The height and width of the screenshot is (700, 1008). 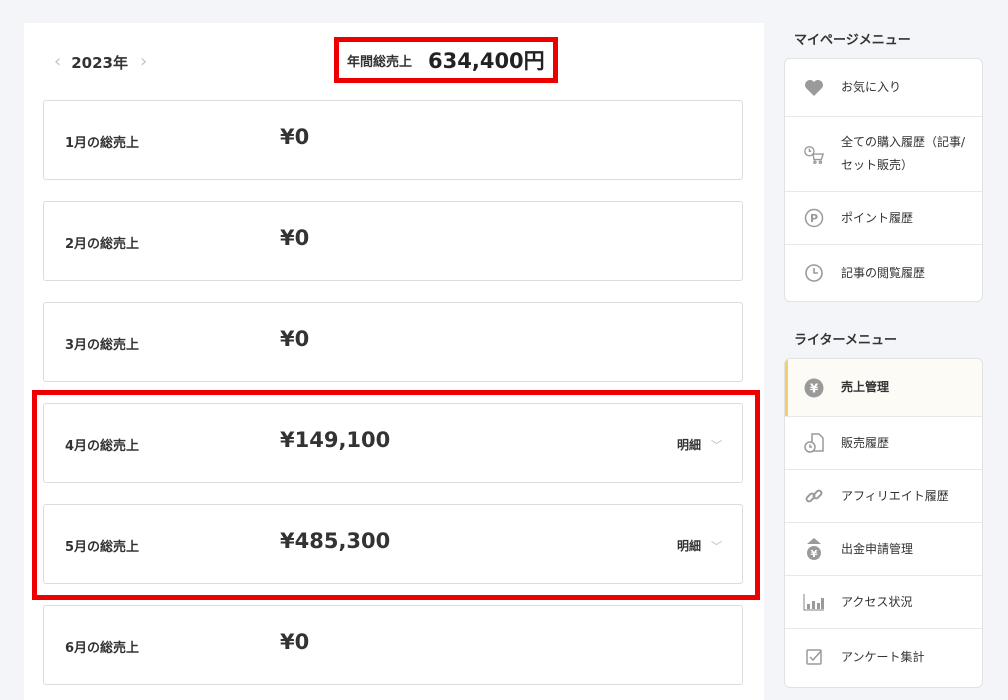 I want to click on year-label: 2023年, so click(x=99, y=62).